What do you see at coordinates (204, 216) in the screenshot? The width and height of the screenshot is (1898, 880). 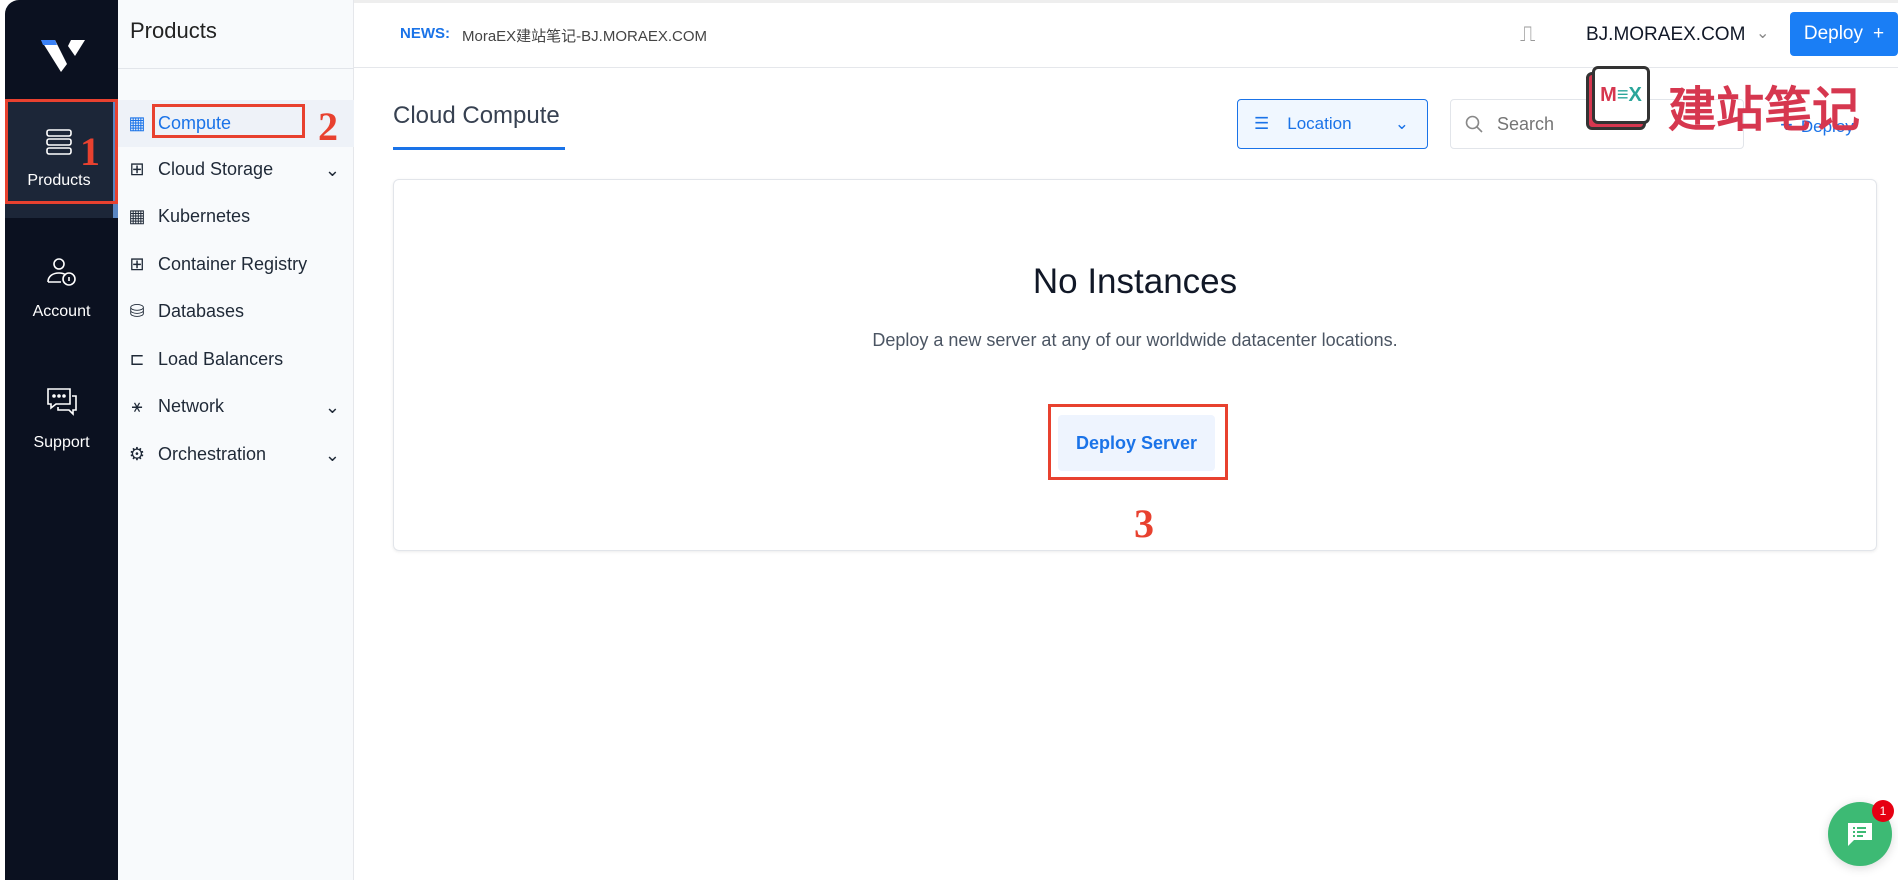 I see `item-label: Kubernetes` at bounding box center [204, 216].